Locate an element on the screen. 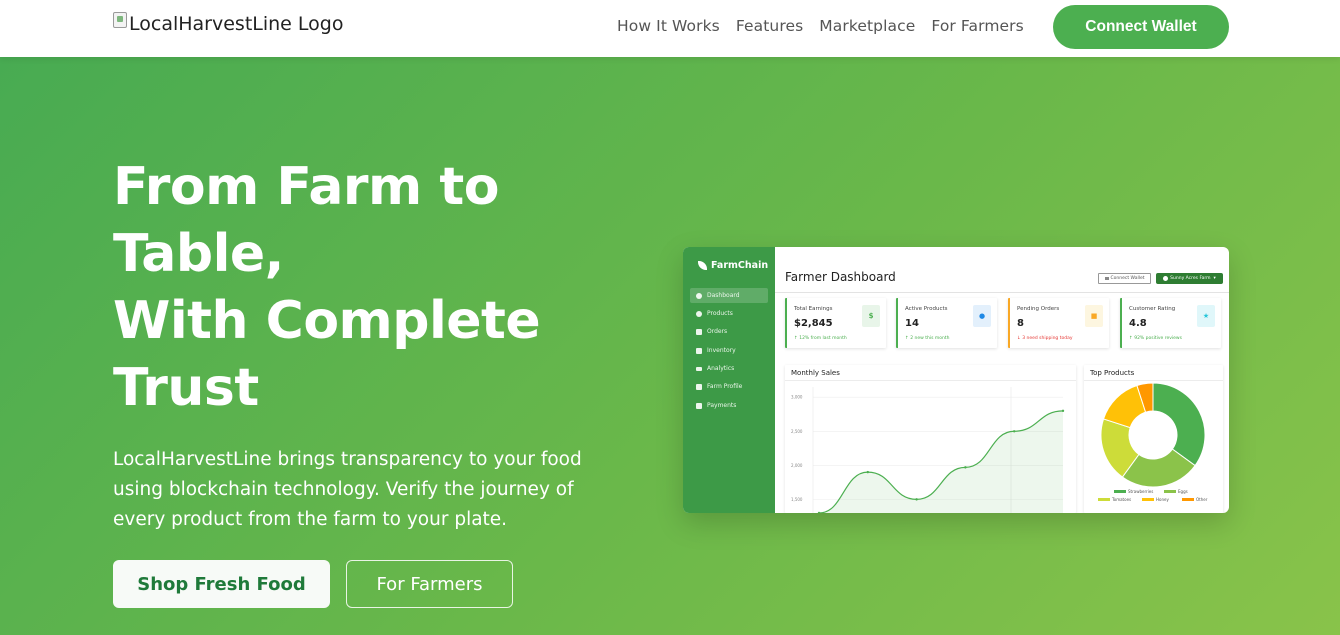  for-farmers-button: For Farmers is located at coordinates (429, 584).